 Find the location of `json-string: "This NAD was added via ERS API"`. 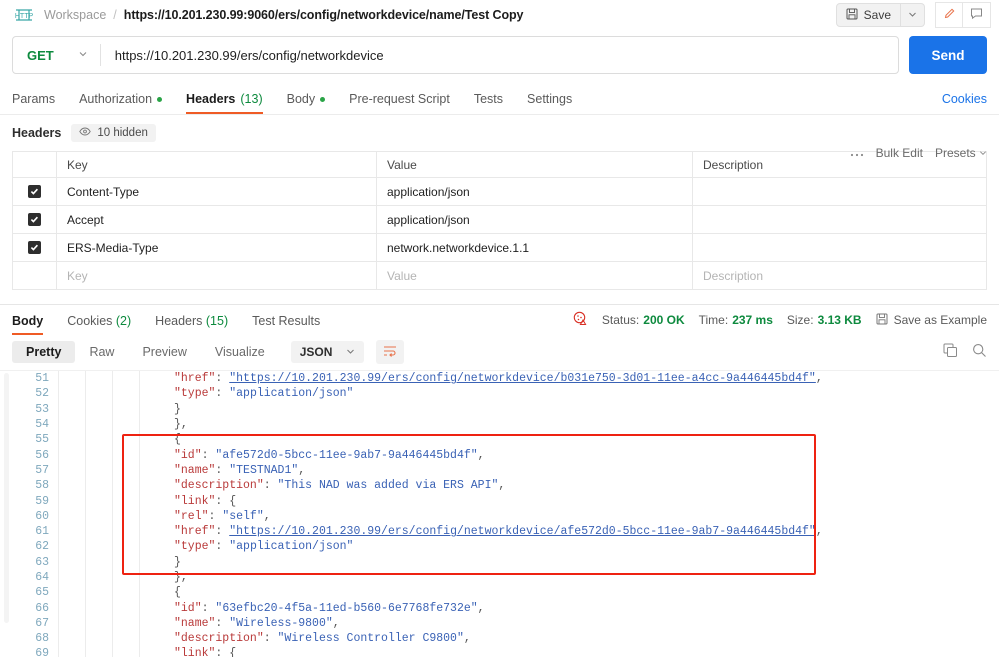

json-string: "This NAD was added via ERS API" is located at coordinates (388, 486).